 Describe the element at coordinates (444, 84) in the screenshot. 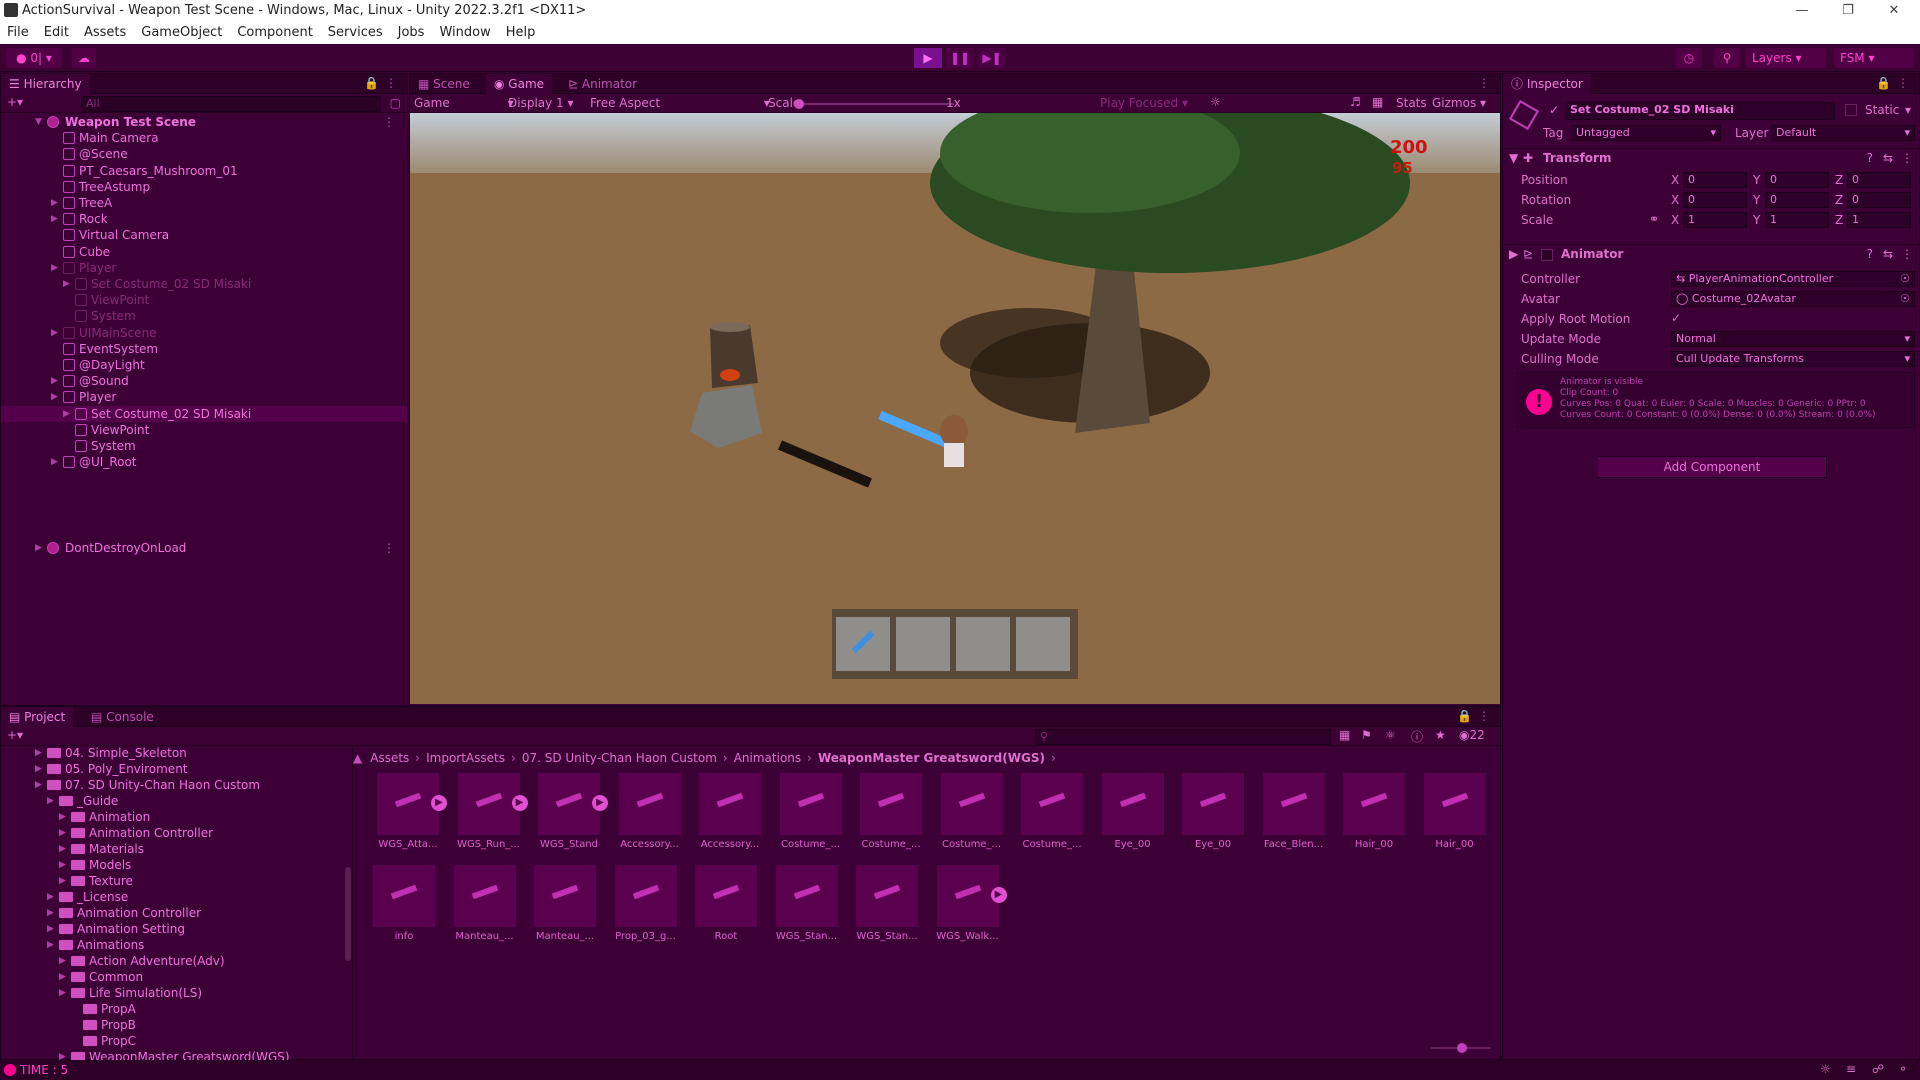

I see `tab-scene: ▦ Scene` at that location.